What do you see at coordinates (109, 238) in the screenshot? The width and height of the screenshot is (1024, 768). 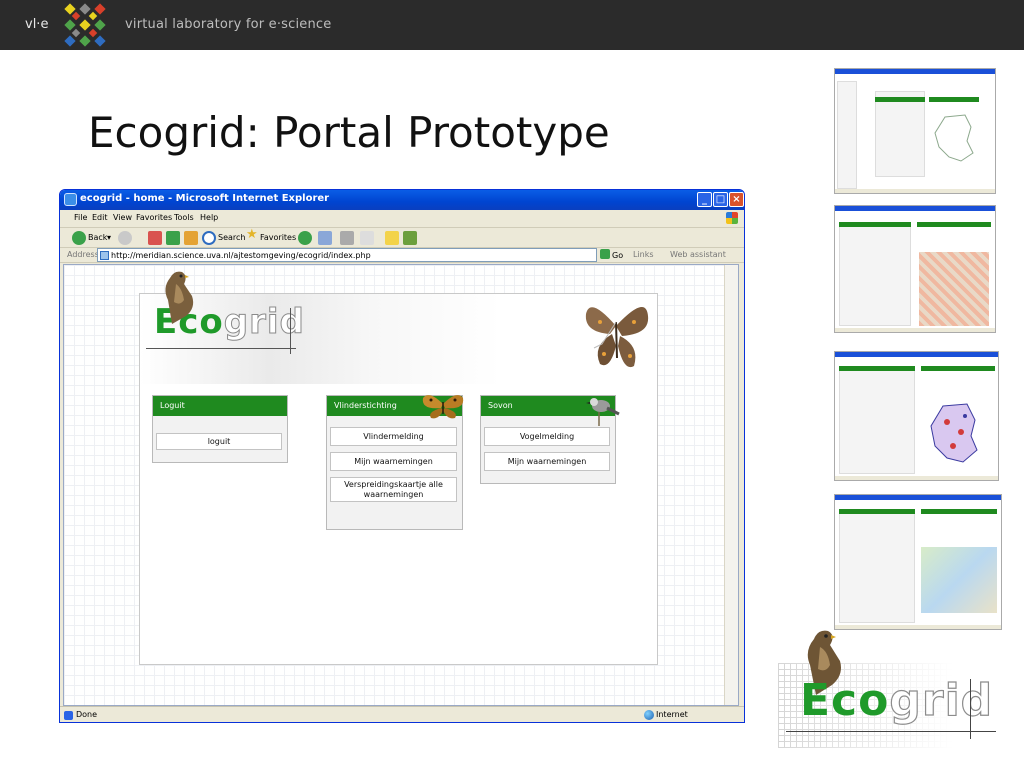 I see `back-dropdown-icon: ▾` at bounding box center [109, 238].